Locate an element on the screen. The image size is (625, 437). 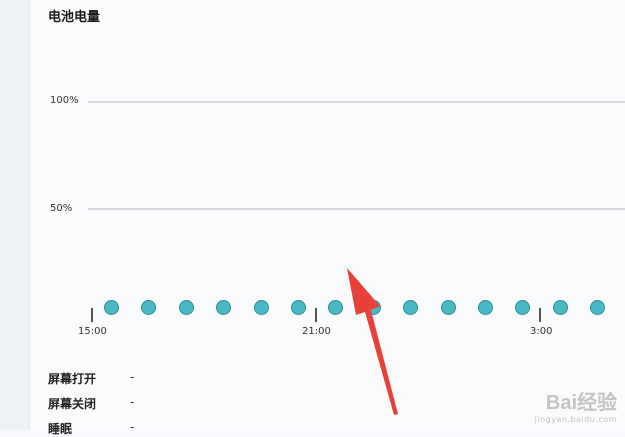
watermark-text: Bai经验 is located at coordinates (581, 403).